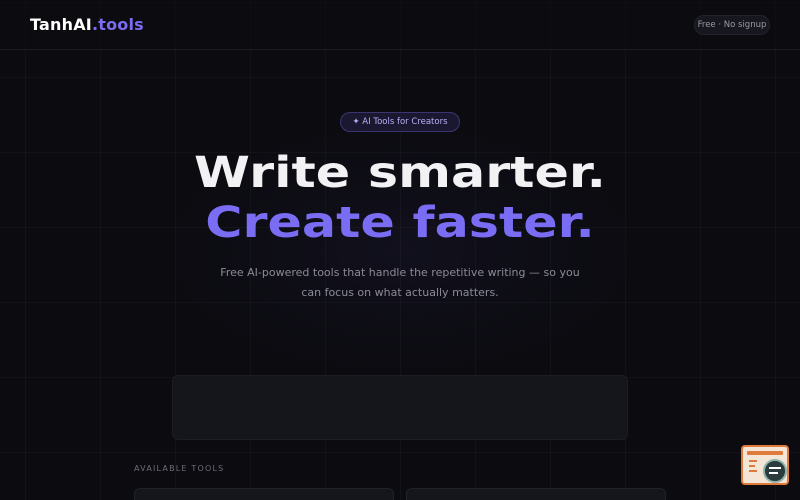  What do you see at coordinates (61, 24) in the screenshot?
I see `logo-main-text: TanhAI` at bounding box center [61, 24].